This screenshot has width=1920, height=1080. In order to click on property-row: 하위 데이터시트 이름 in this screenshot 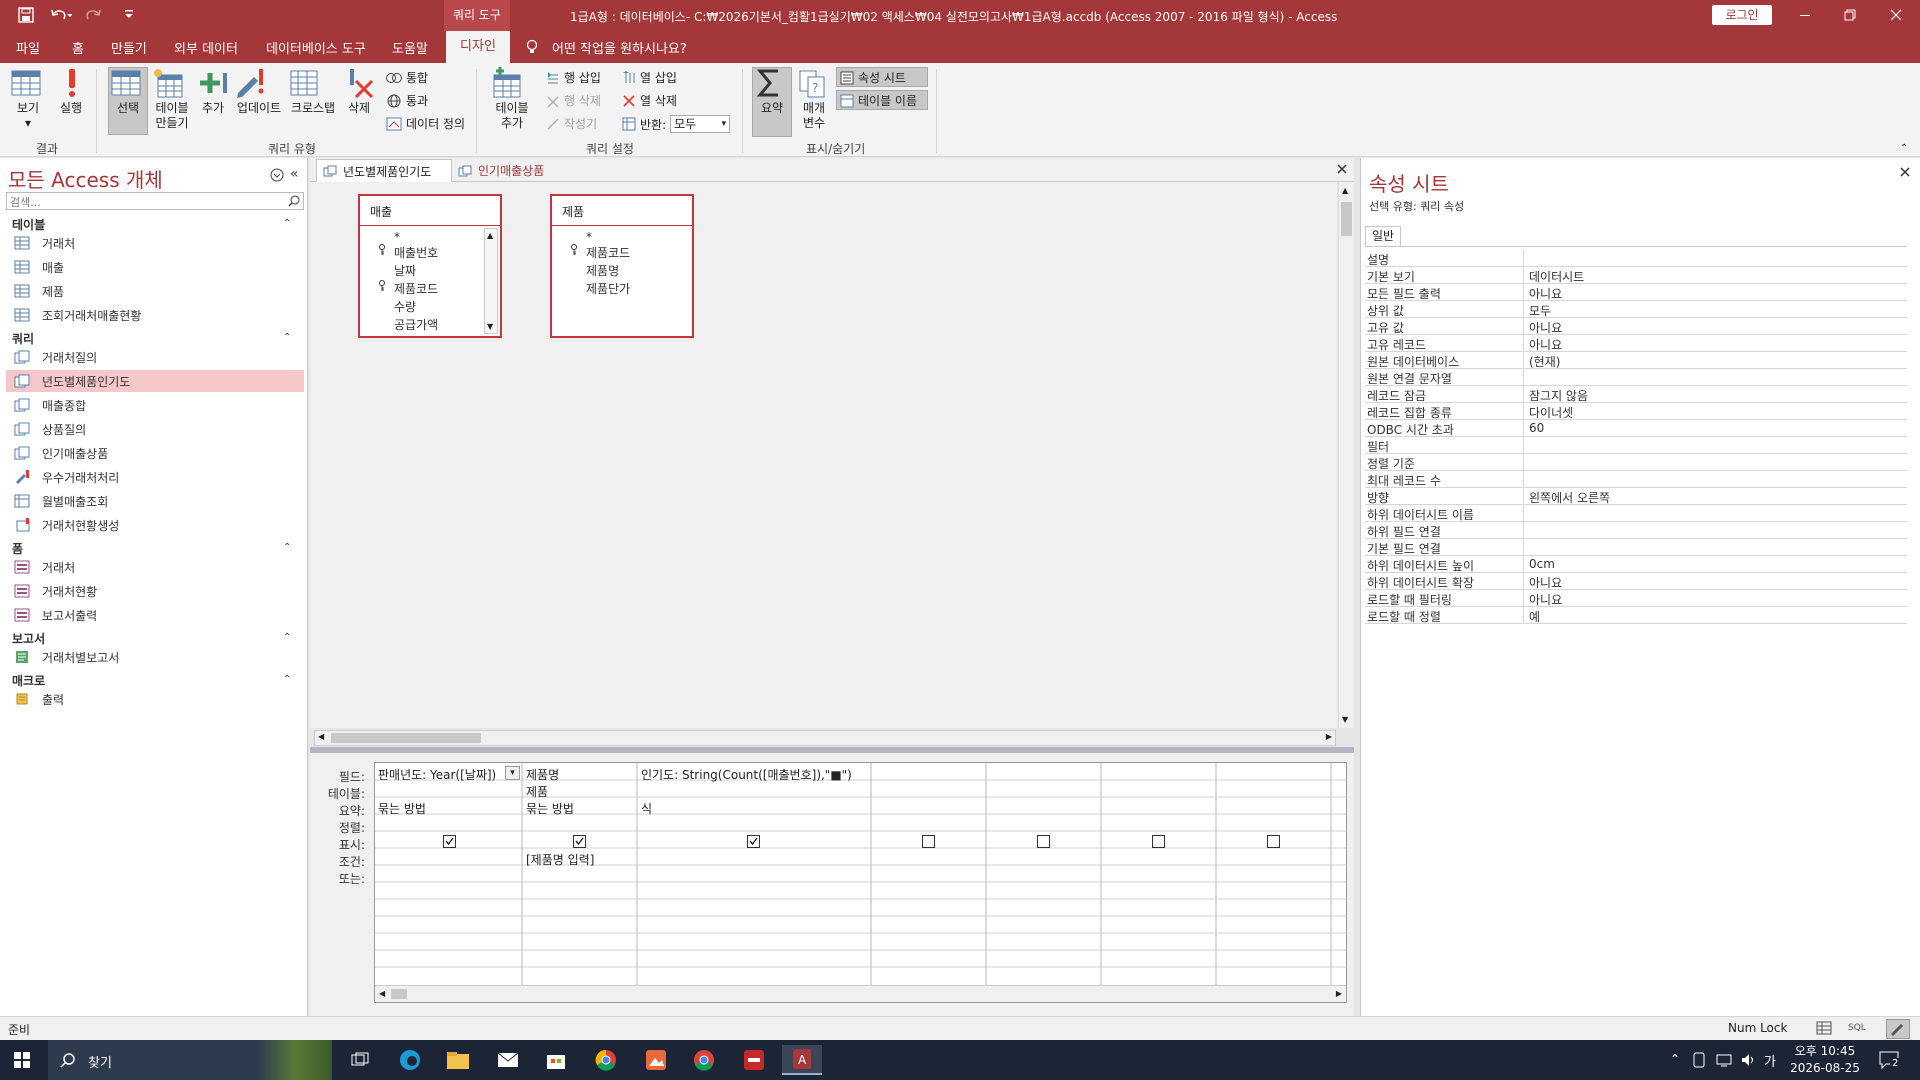, I will do `click(1636, 513)`.